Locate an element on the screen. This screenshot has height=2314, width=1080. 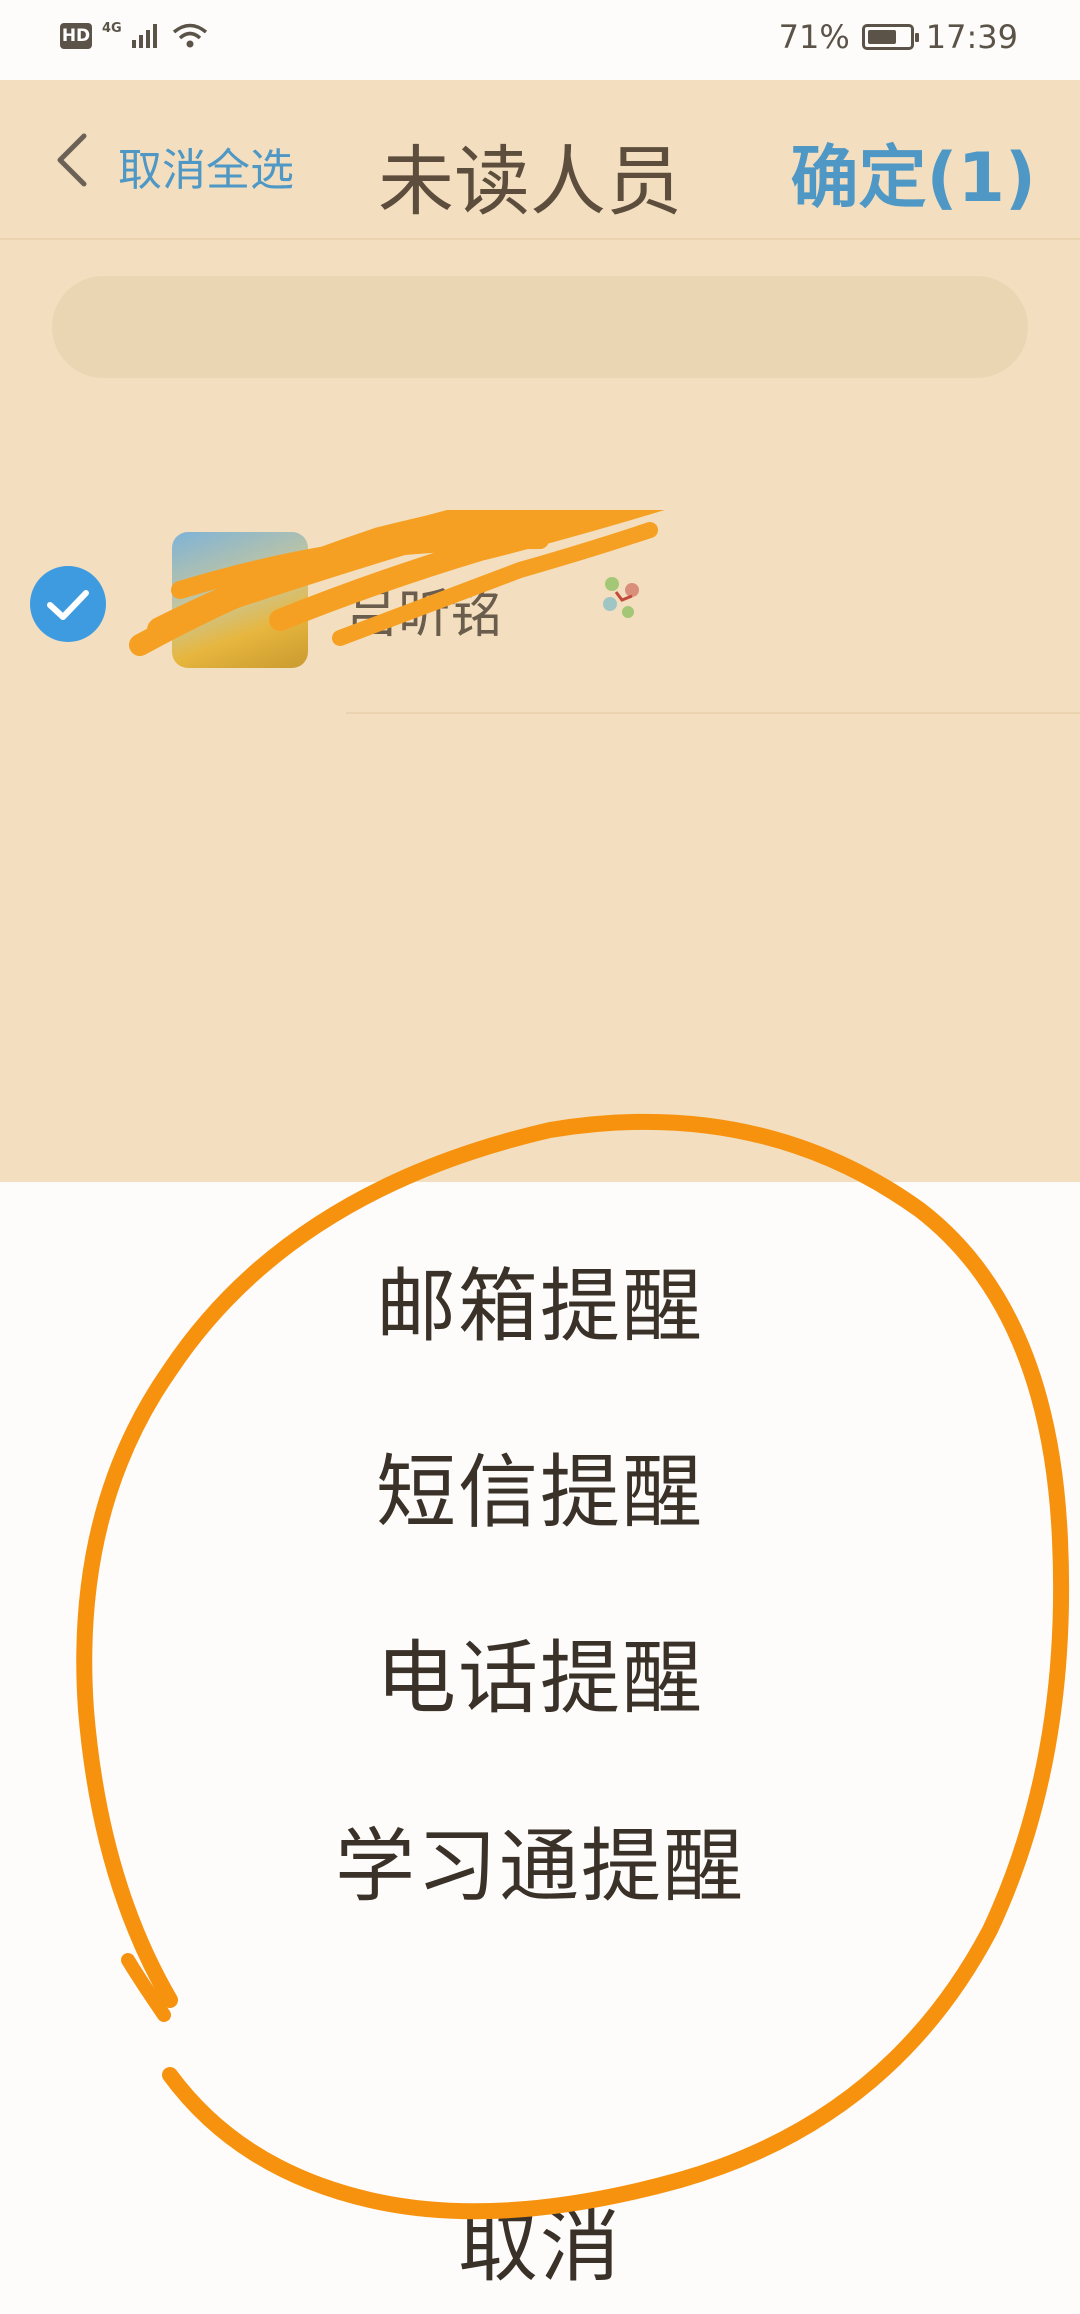
network-type: 4G is located at coordinates (112, 28).